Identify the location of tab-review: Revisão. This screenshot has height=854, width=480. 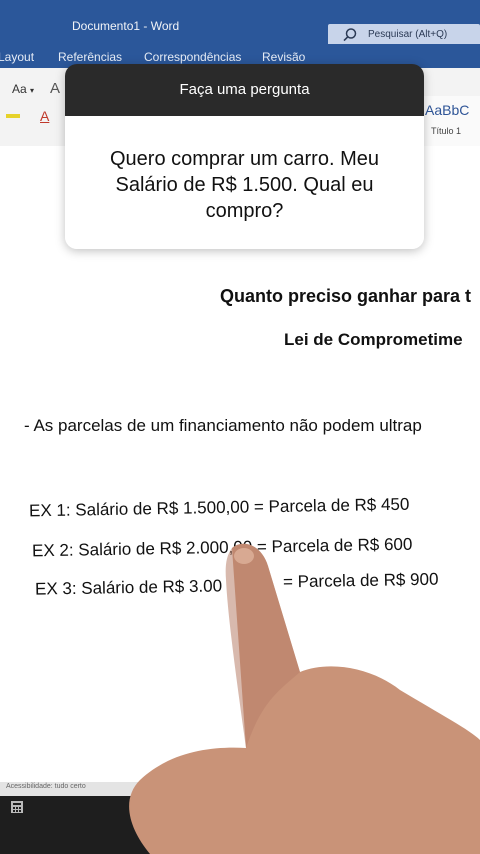
(283, 57).